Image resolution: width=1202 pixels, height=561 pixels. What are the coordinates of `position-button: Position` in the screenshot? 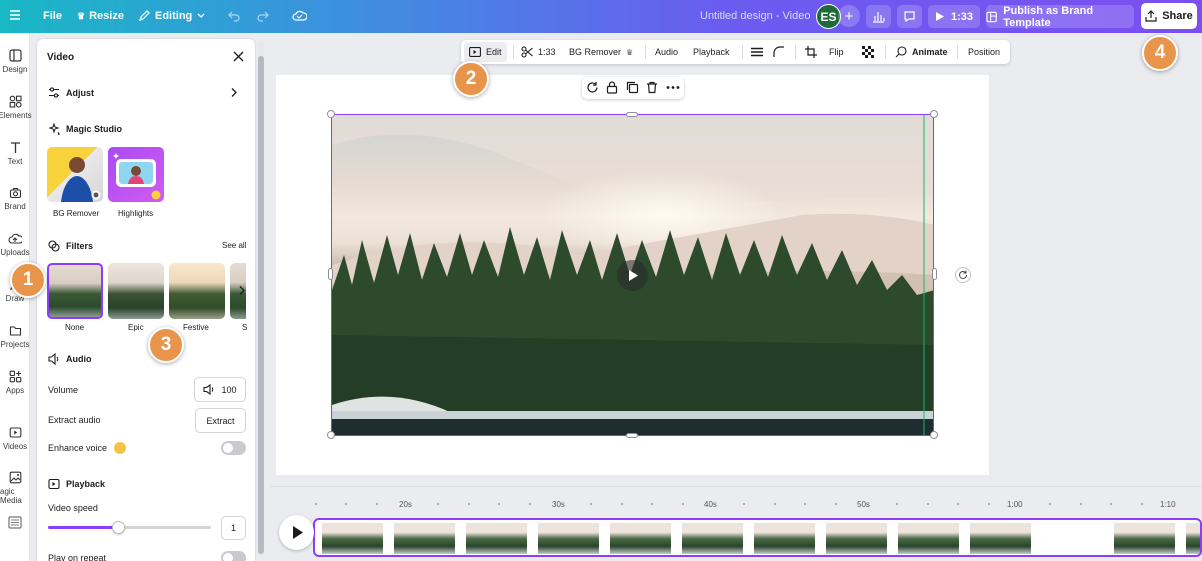 It's located at (984, 52).